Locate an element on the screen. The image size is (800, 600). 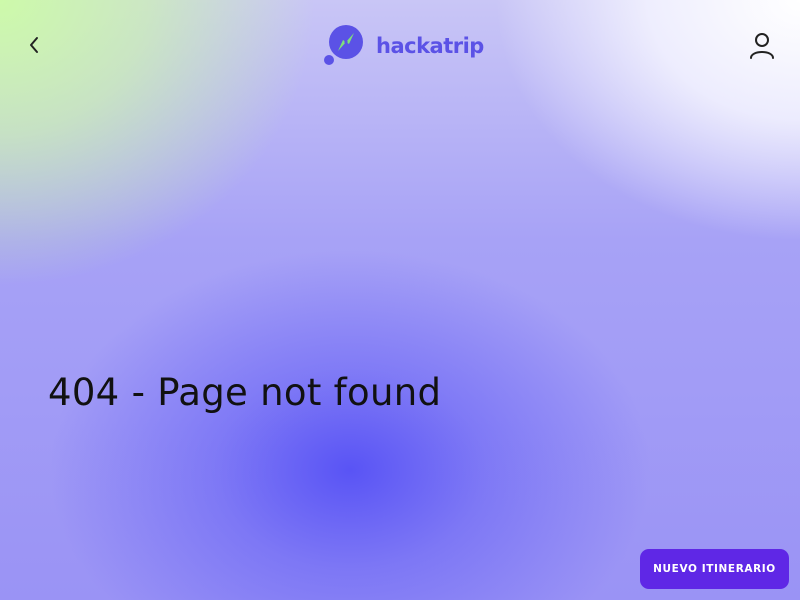
user-profile-button is located at coordinates (762, 46).